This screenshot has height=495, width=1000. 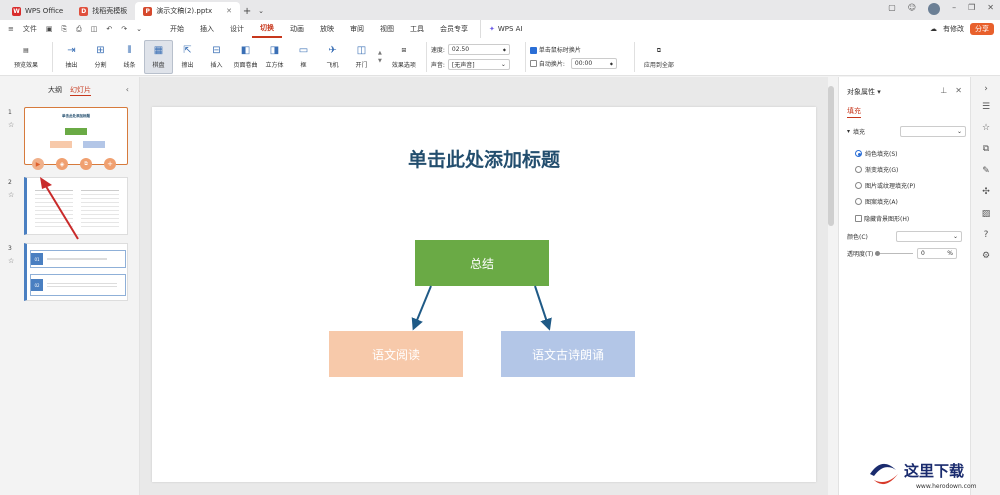 What do you see at coordinates (933, 131) in the screenshot?
I see `fill-select: ⌄` at bounding box center [933, 131].